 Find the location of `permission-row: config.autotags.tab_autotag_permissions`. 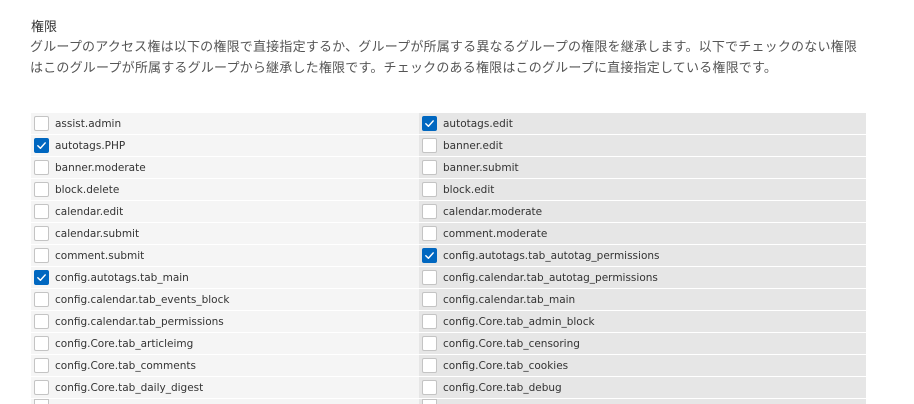

permission-row: config.autotags.tab_autotag_permissions is located at coordinates (642, 256).